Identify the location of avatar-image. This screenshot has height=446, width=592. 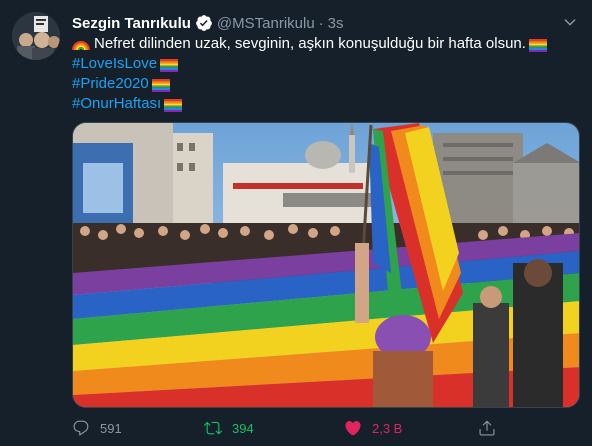
(36, 36).